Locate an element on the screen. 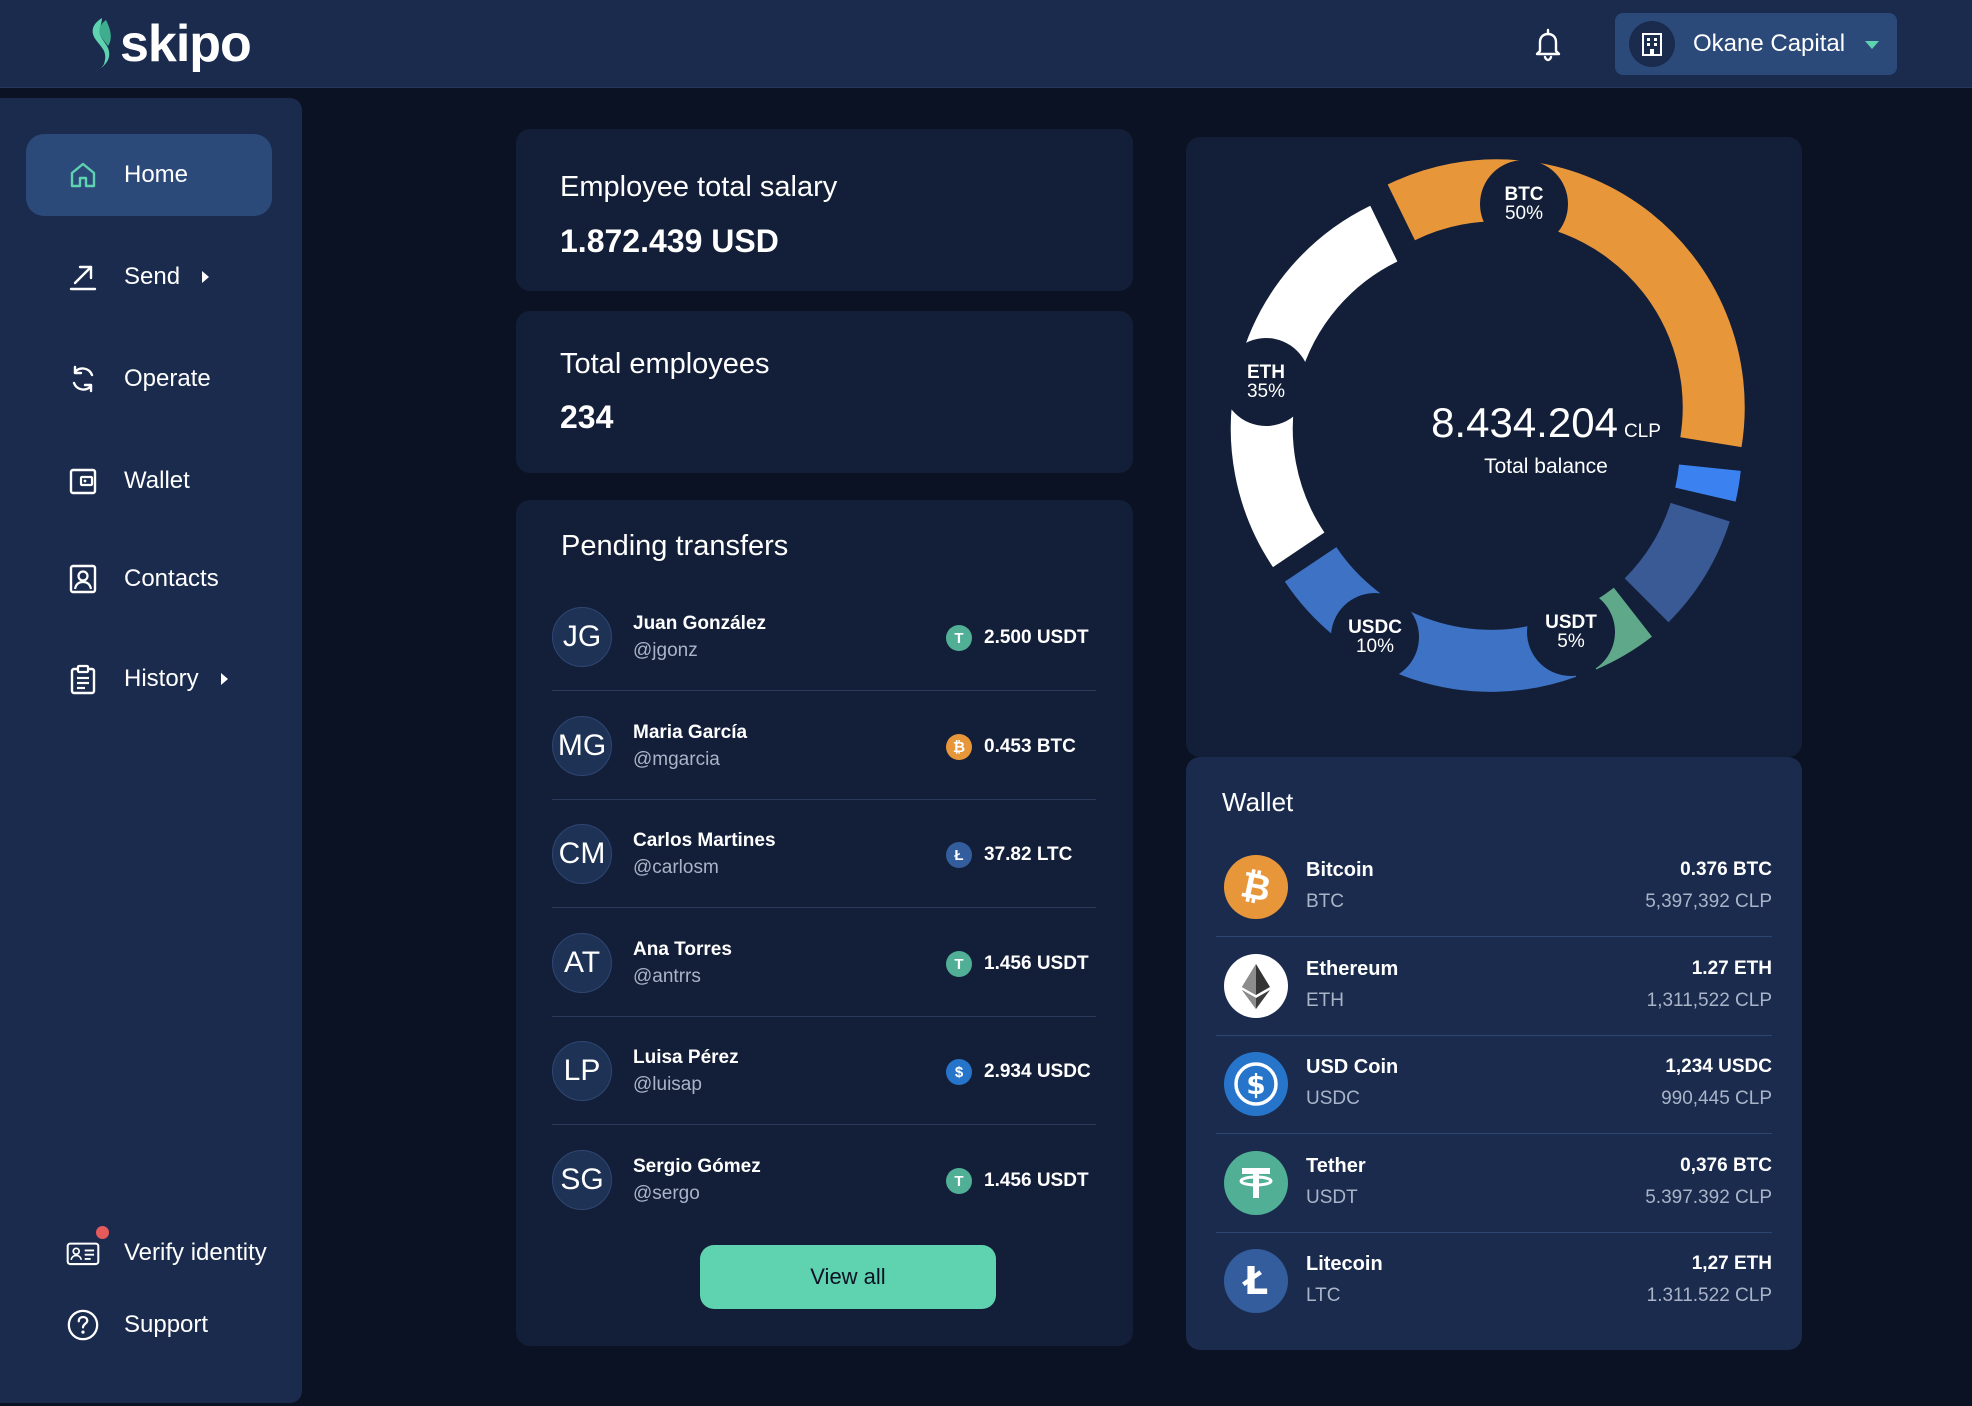 This screenshot has width=1972, height=1406. building-icon is located at coordinates (1652, 44).